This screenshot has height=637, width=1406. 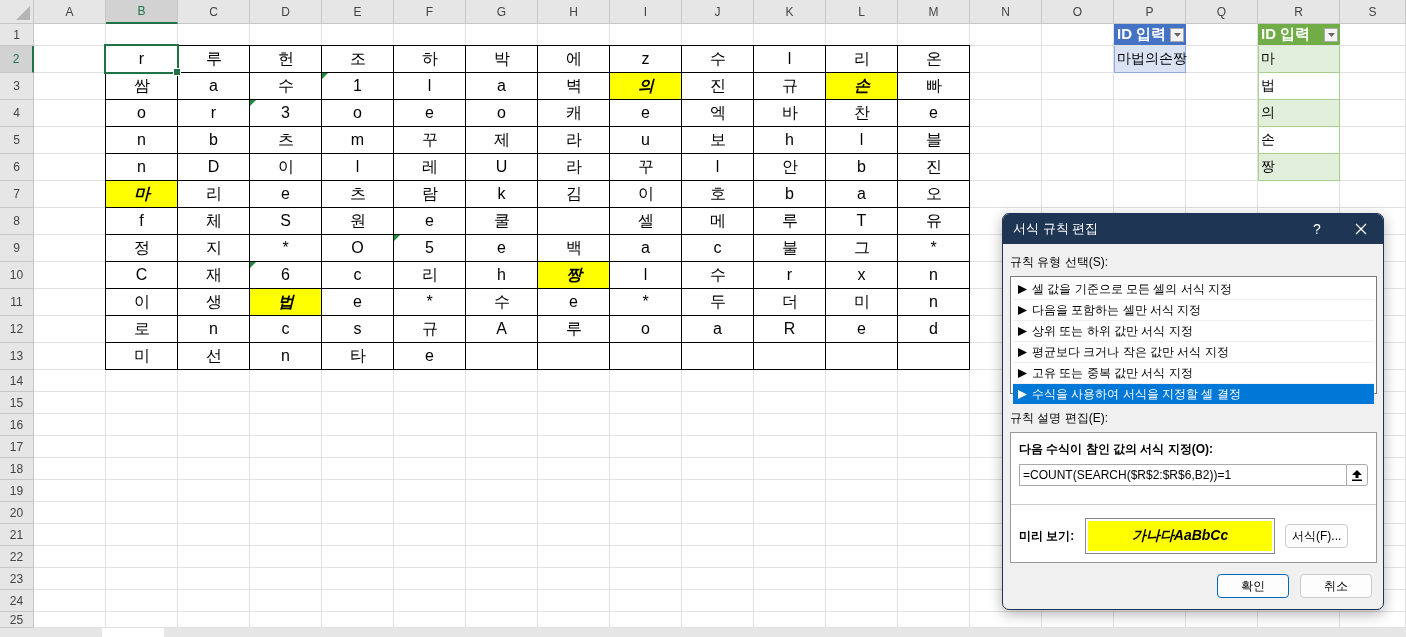 I want to click on table-cell-text: 김, so click(x=573, y=193).